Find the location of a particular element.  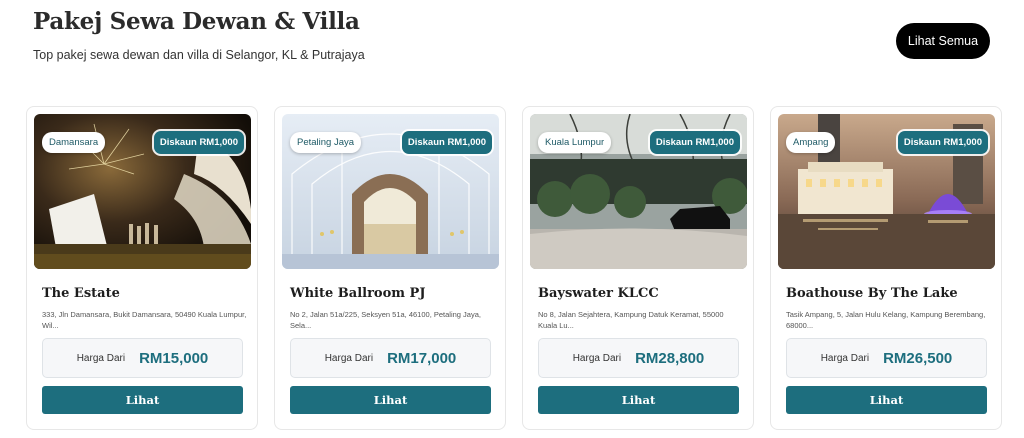

price-value: RM15,000 is located at coordinates (174, 358).